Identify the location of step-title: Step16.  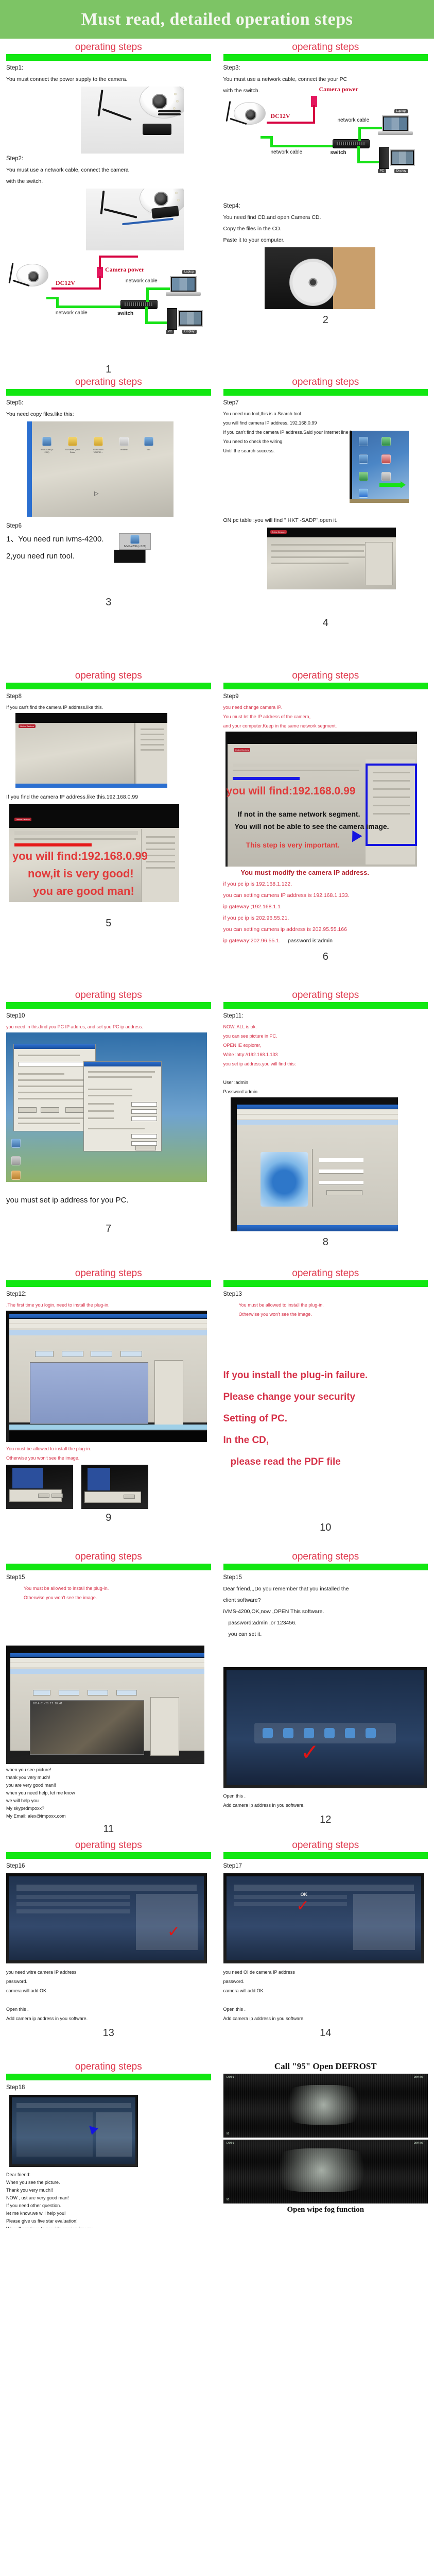
(15, 1866).